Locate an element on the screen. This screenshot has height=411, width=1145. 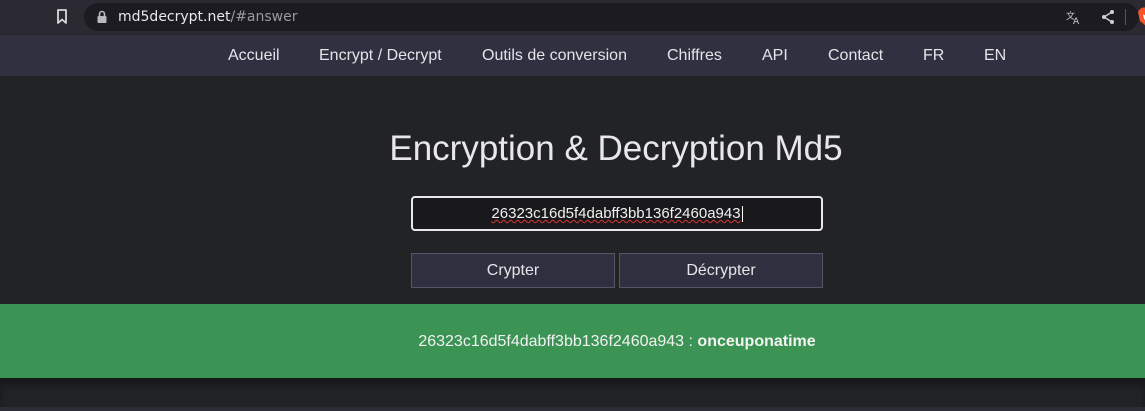
nav-item-accueil: Accueil is located at coordinates (254, 56).